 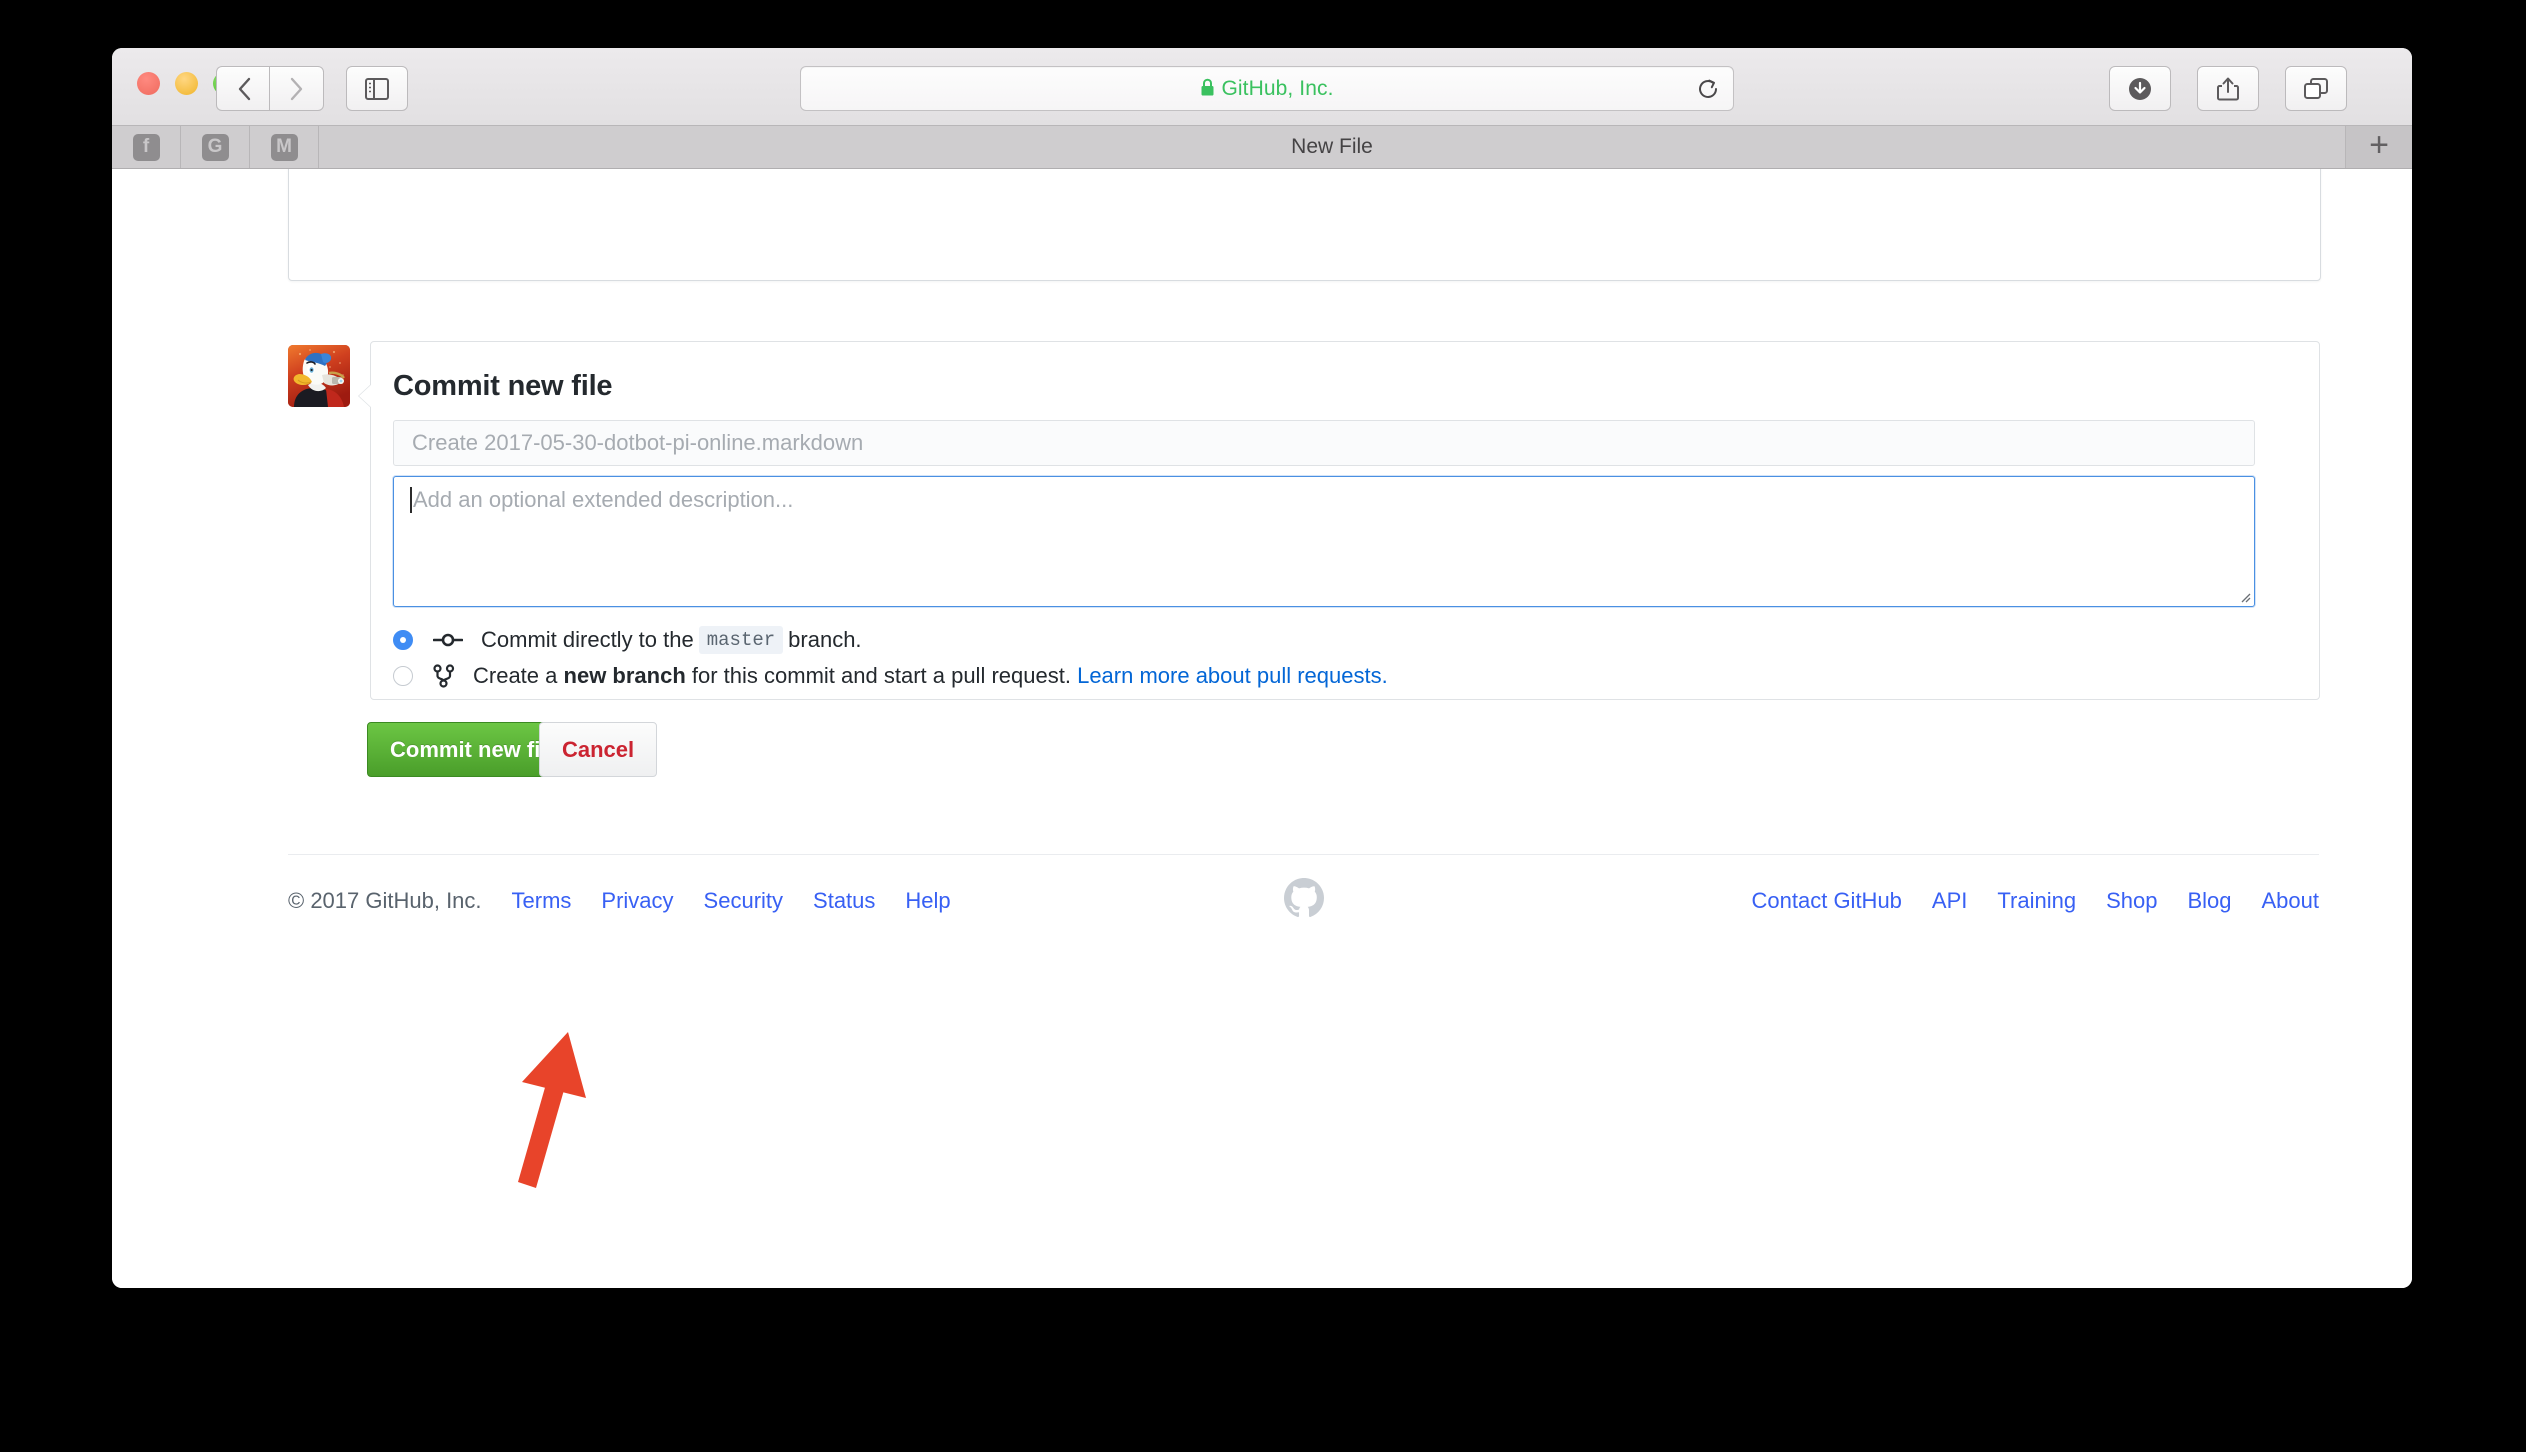 What do you see at coordinates (503, 386) in the screenshot?
I see `page-title: Commit new file` at bounding box center [503, 386].